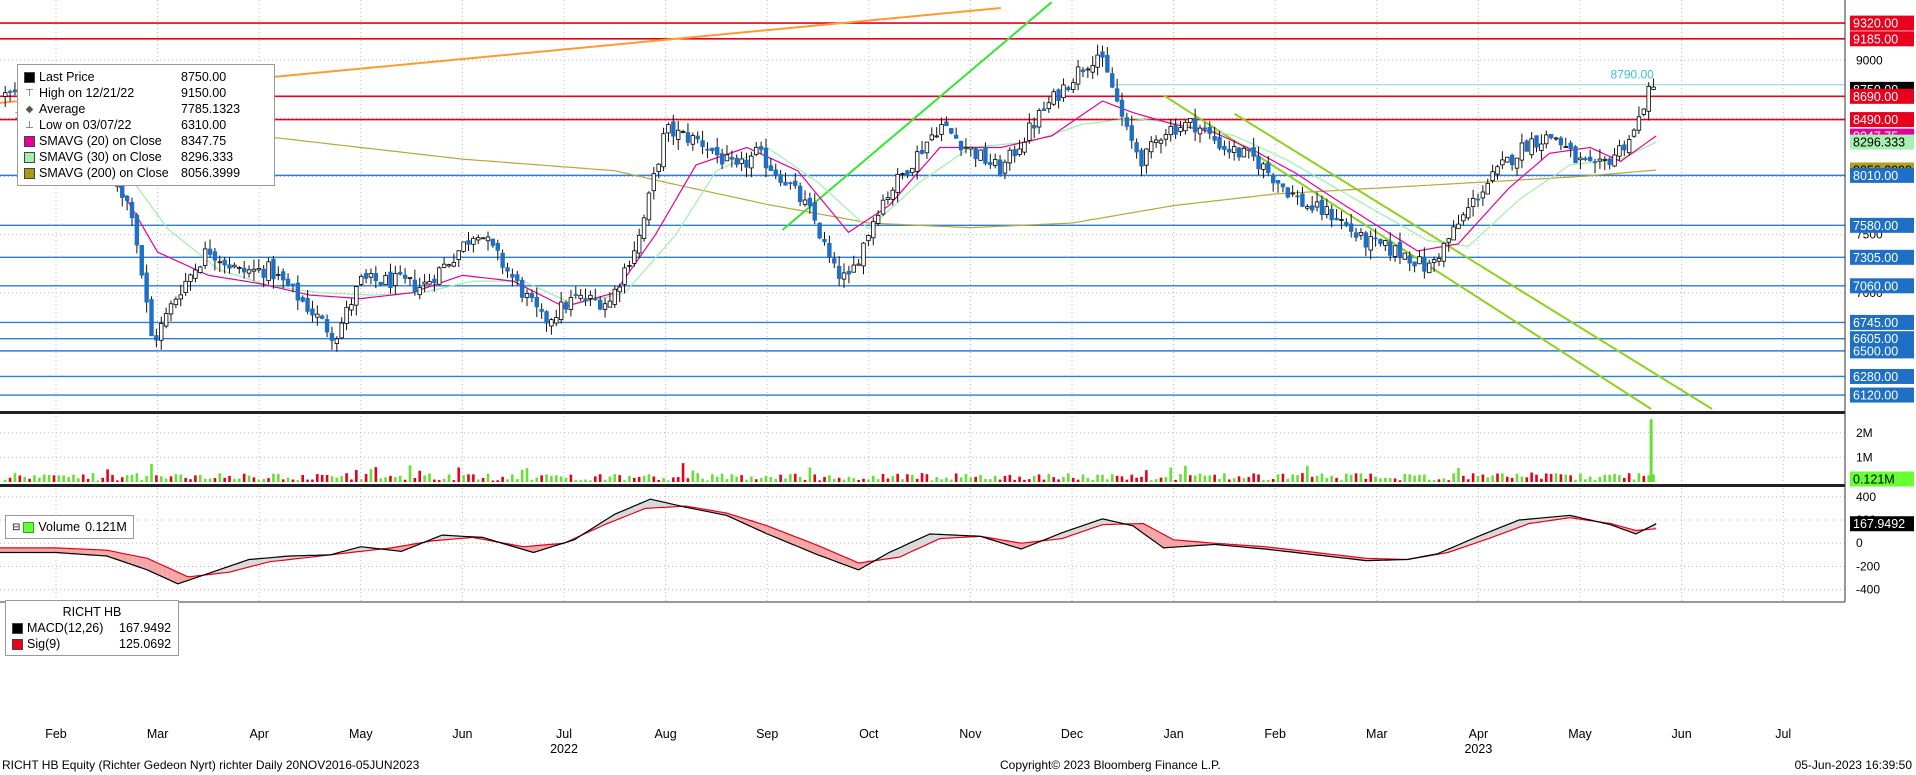 This screenshot has height=775, width=1916. I want to click on volume-tick-label: 2M, so click(1864, 433).